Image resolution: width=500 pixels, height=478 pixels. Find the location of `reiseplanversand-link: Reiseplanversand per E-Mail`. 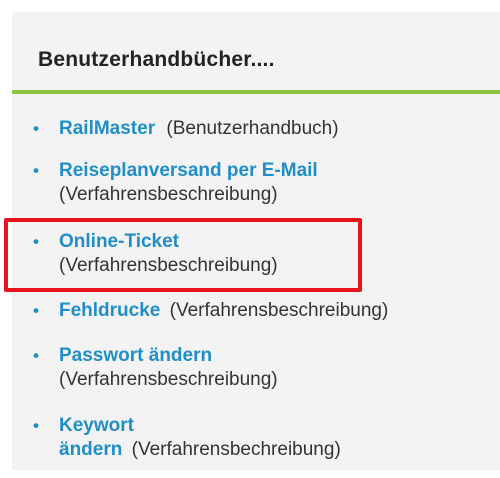

reiseplanversand-link: Reiseplanversand per E-Mail is located at coordinates (188, 170).